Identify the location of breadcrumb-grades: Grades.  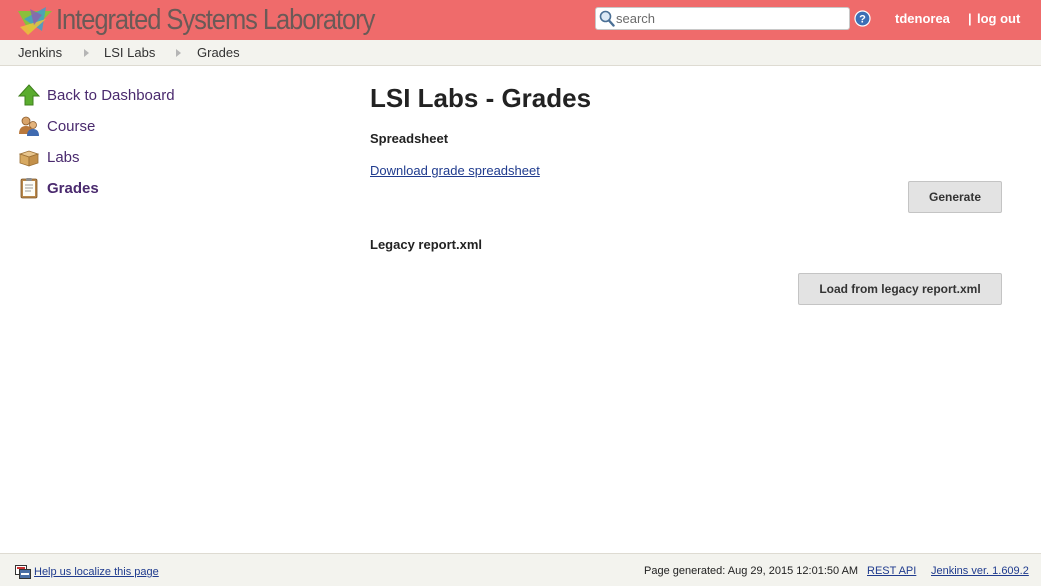
(218, 52).